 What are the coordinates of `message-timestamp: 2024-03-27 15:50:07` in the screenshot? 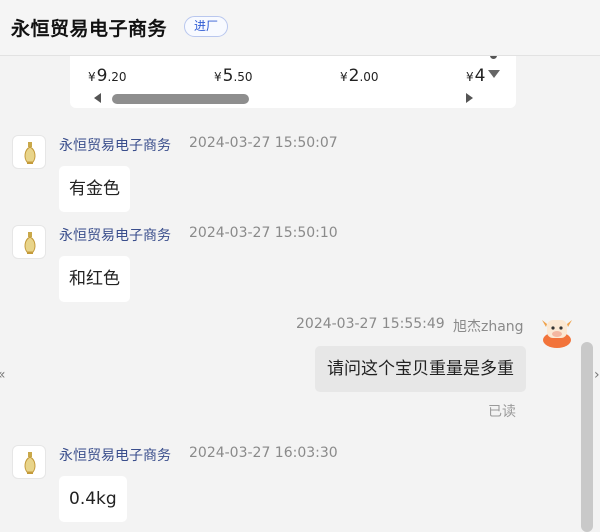 It's located at (263, 143).